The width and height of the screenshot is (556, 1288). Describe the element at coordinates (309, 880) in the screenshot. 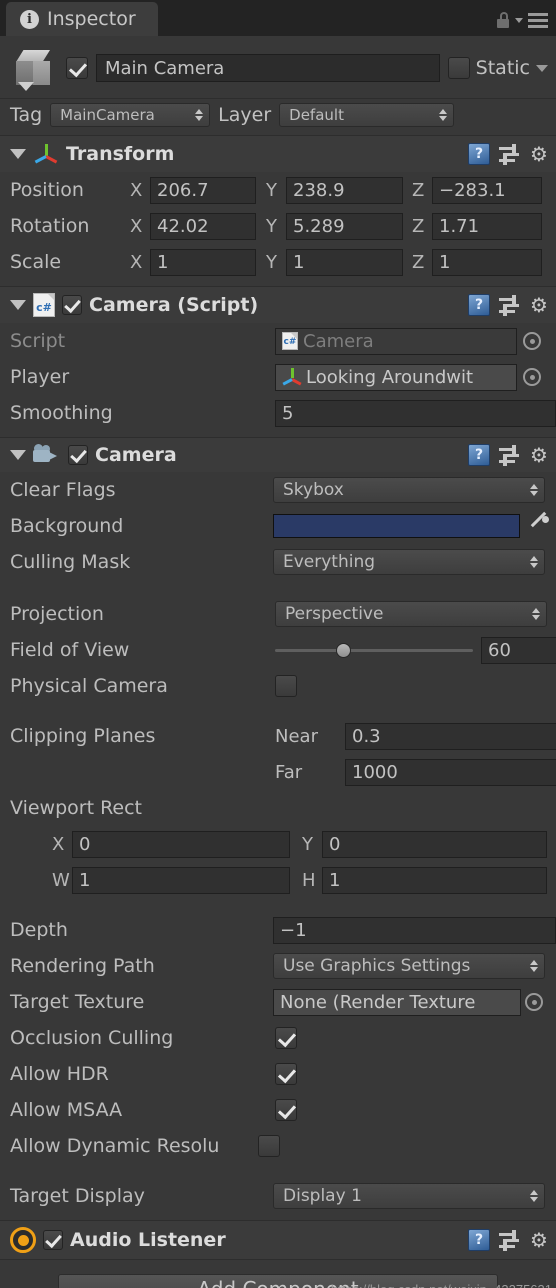

I see `viewport-h-label: H` at that location.